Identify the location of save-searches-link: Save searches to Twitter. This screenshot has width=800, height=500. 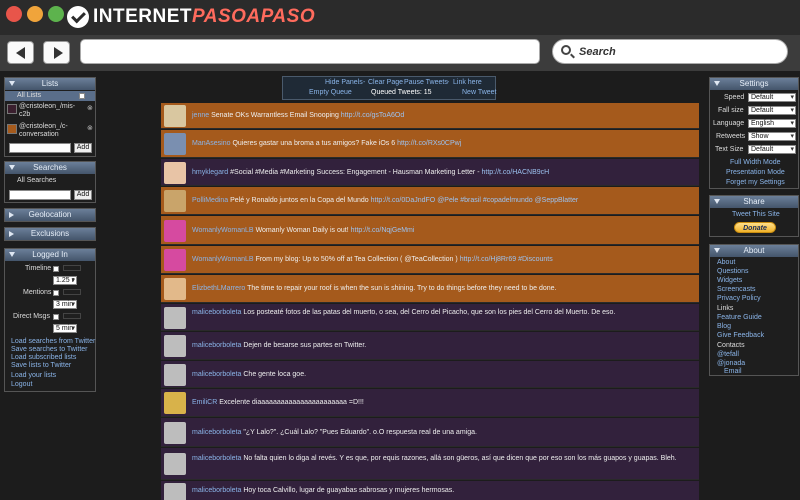
(49, 349).